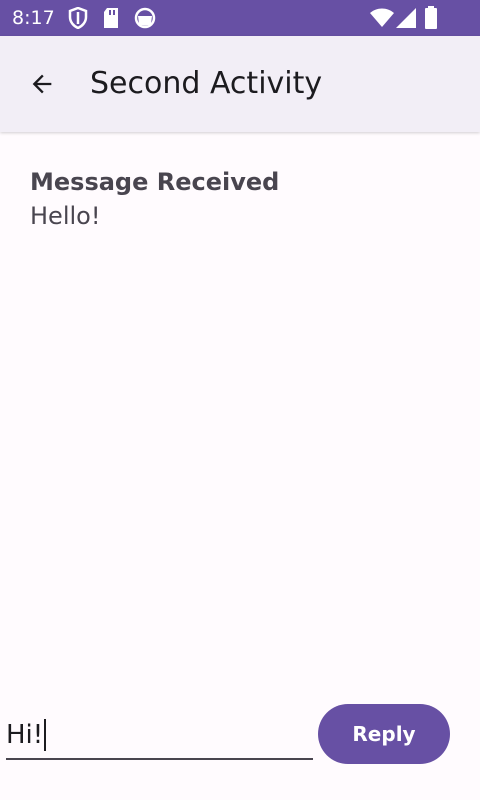 The image size is (480, 800). Describe the element at coordinates (240, 18) in the screenshot. I see `status-bar: 8:17` at that location.